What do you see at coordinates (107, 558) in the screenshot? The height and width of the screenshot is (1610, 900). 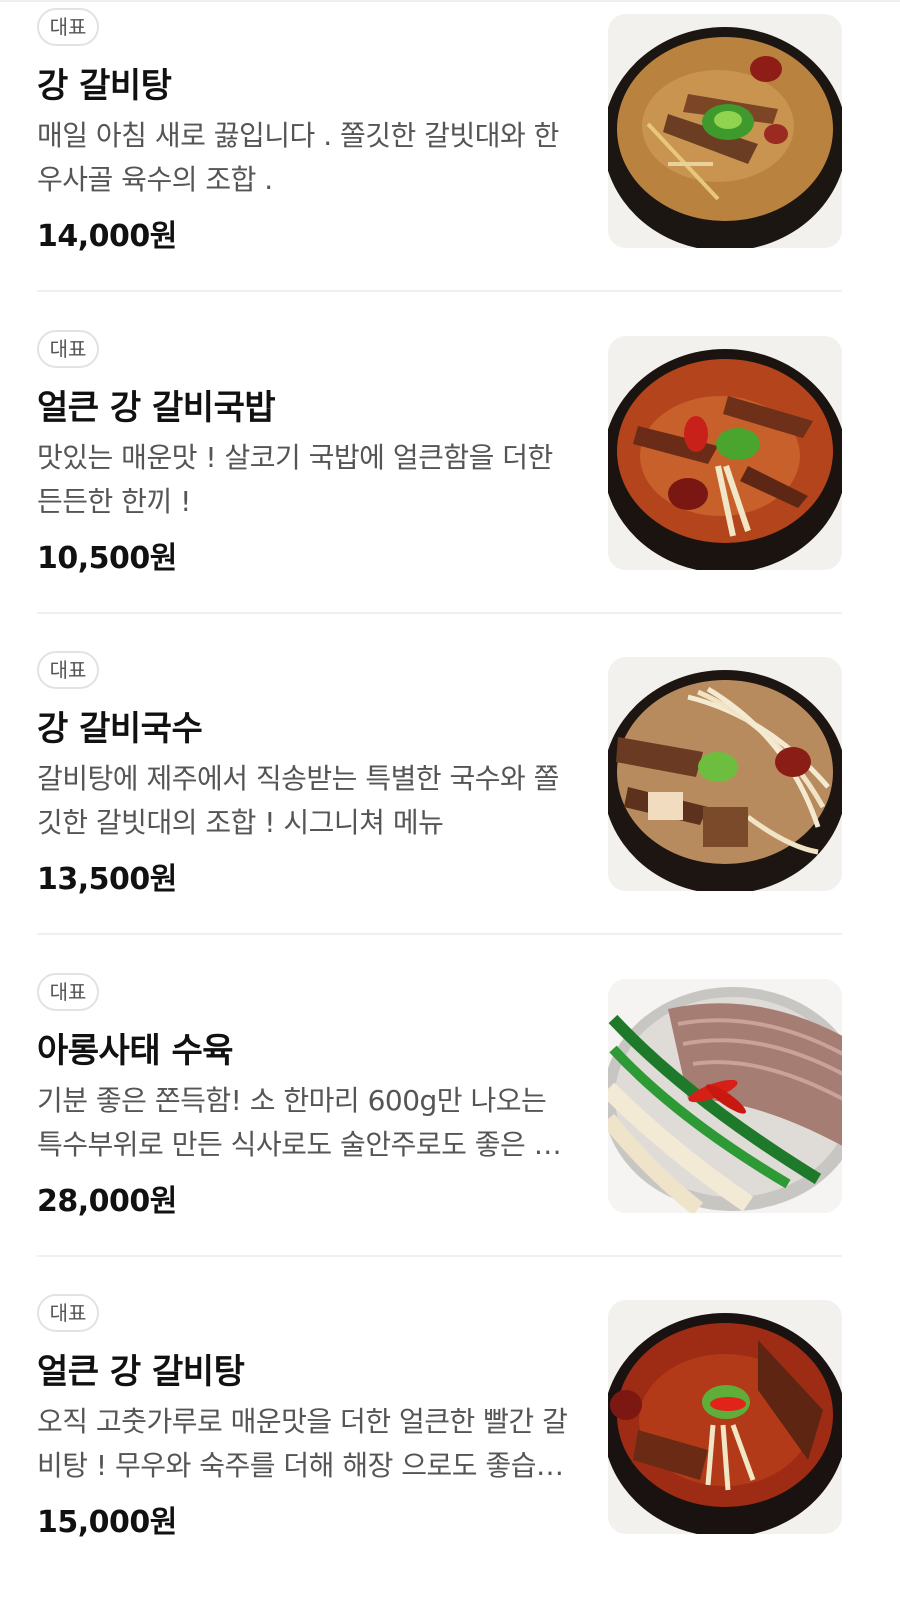 I see `menu-item-price: 10,500원` at bounding box center [107, 558].